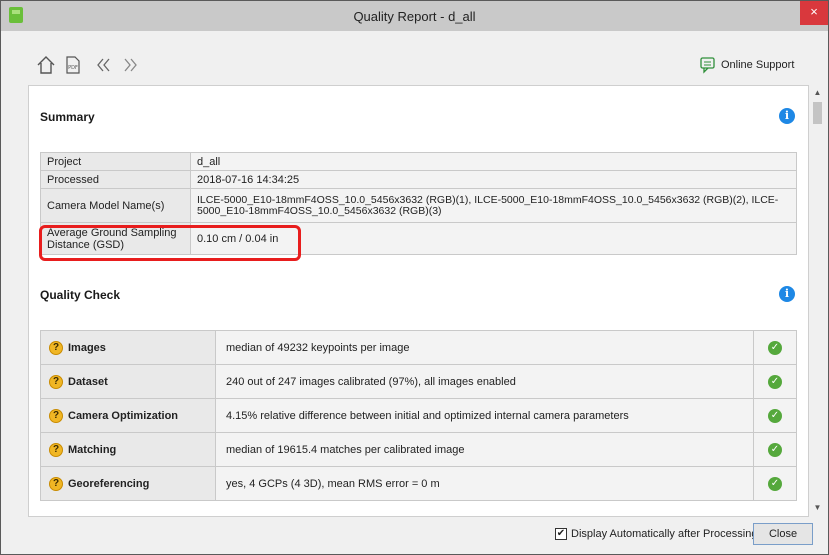 This screenshot has width=829, height=555. Describe the element at coordinates (130, 65) in the screenshot. I see `forward-icon` at that location.